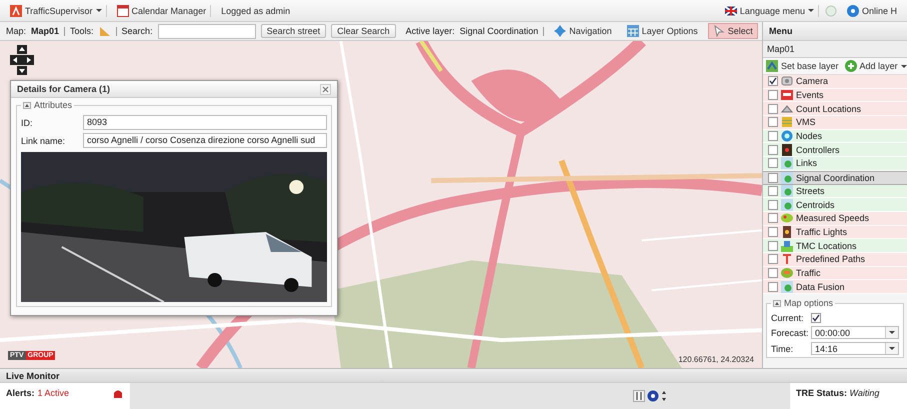  Describe the element at coordinates (810, 95) in the screenshot. I see `layer-name: Events` at that location.